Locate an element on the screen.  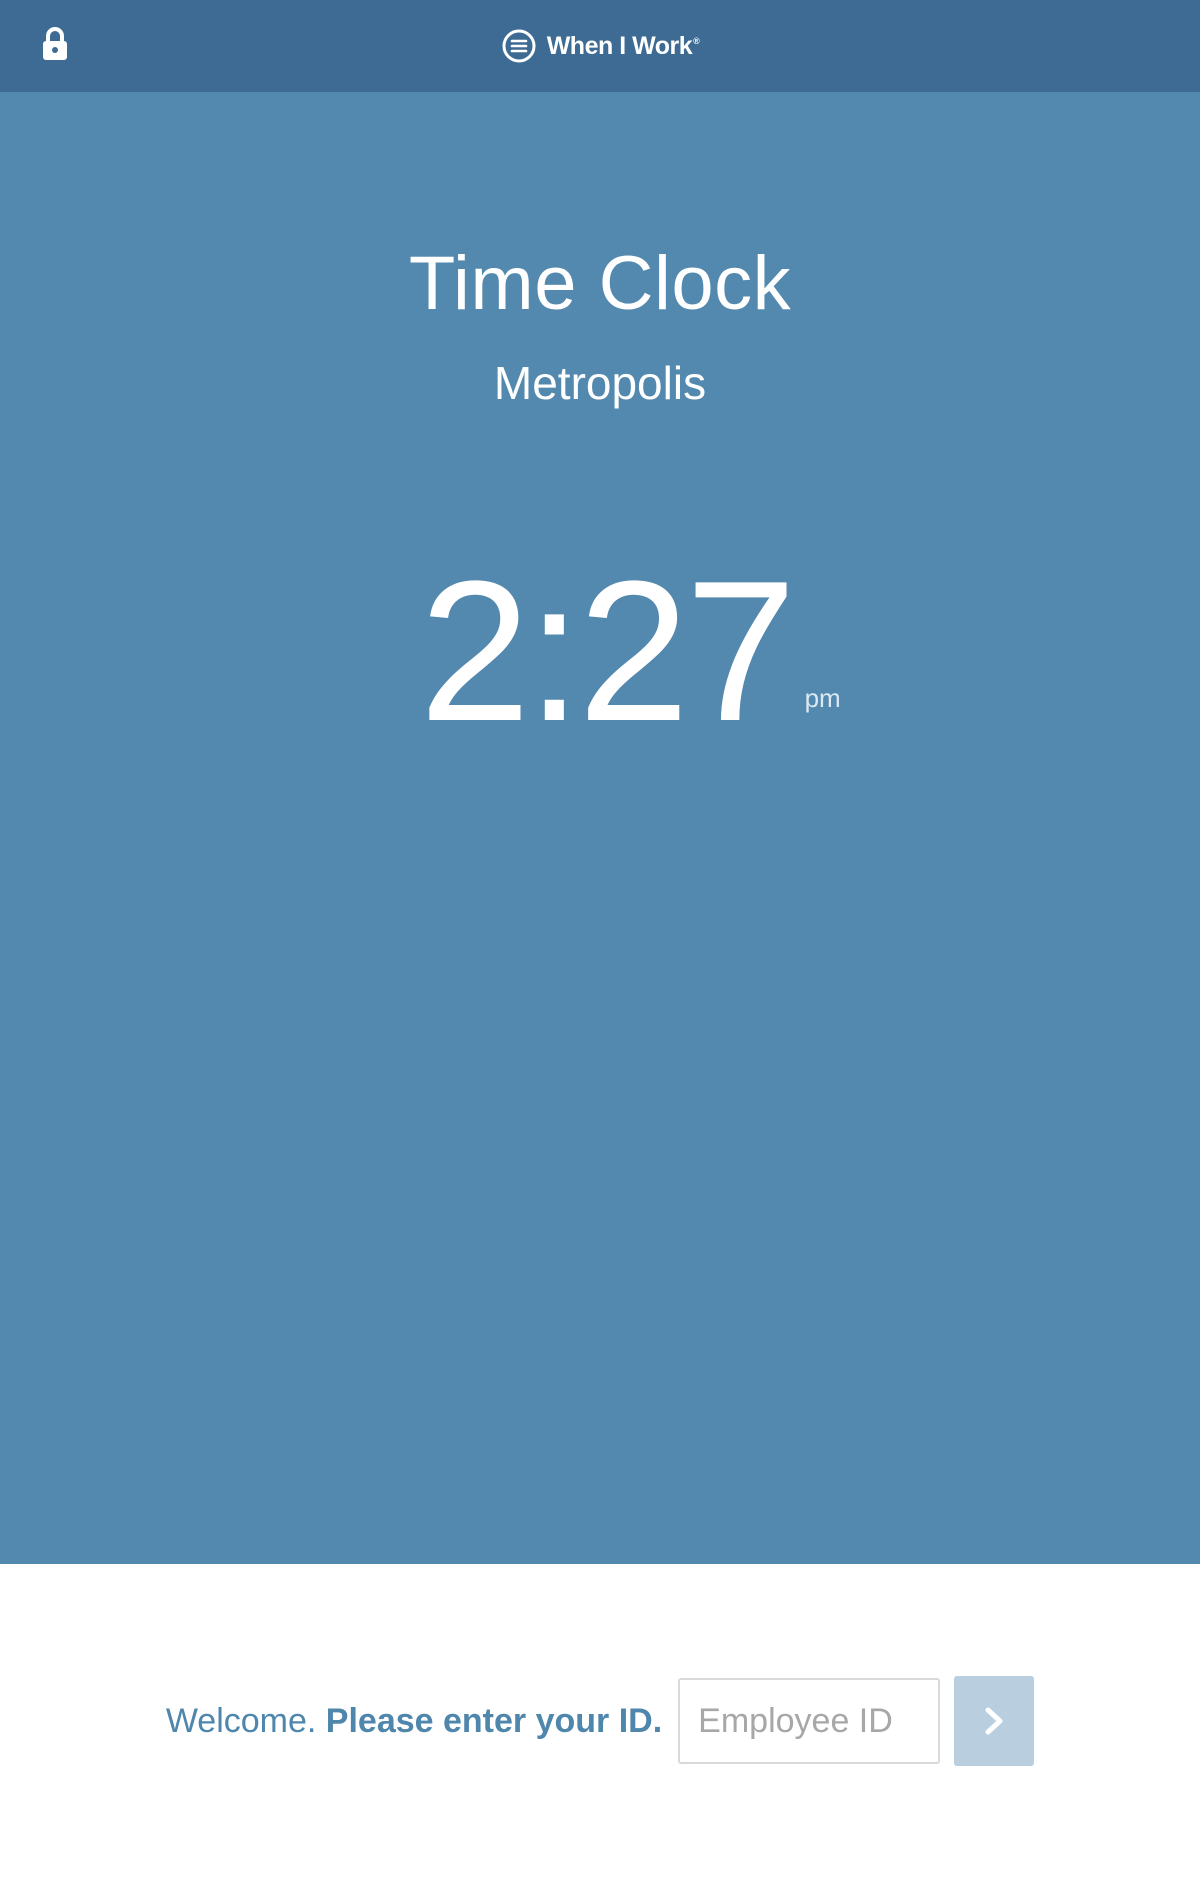
top-bar: When I Work® is located at coordinates (600, 46).